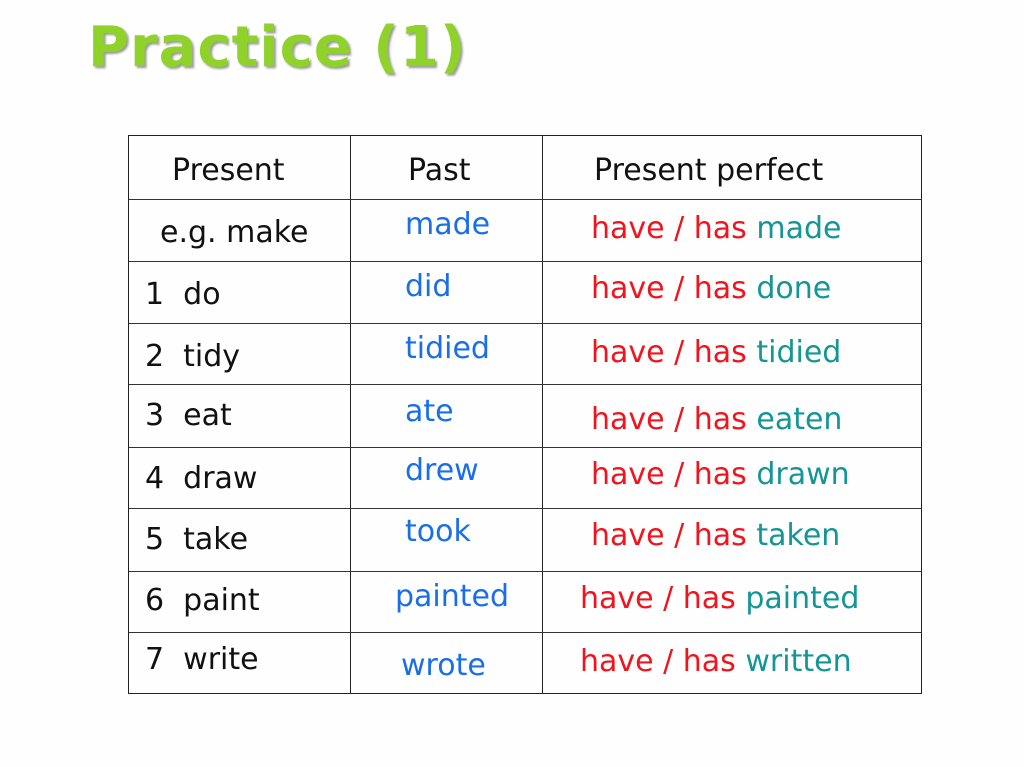 This screenshot has width=1024, height=767. Describe the element at coordinates (429, 411) in the screenshot. I see `past-verb: ate` at that location.